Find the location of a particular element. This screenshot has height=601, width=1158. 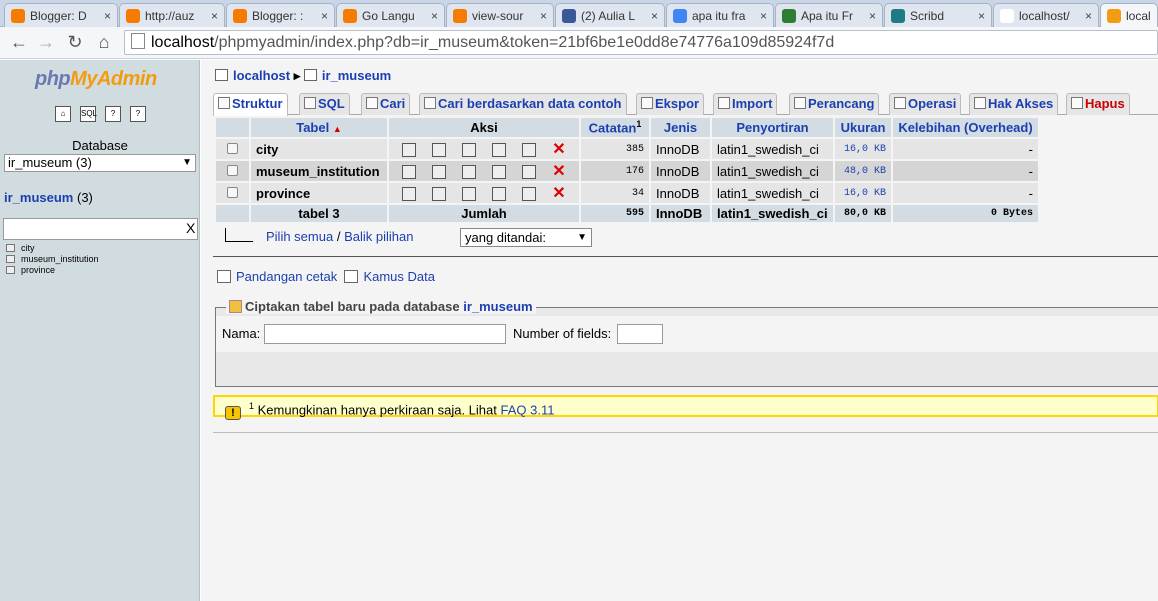

row-records: 385 is located at coordinates (615, 149).